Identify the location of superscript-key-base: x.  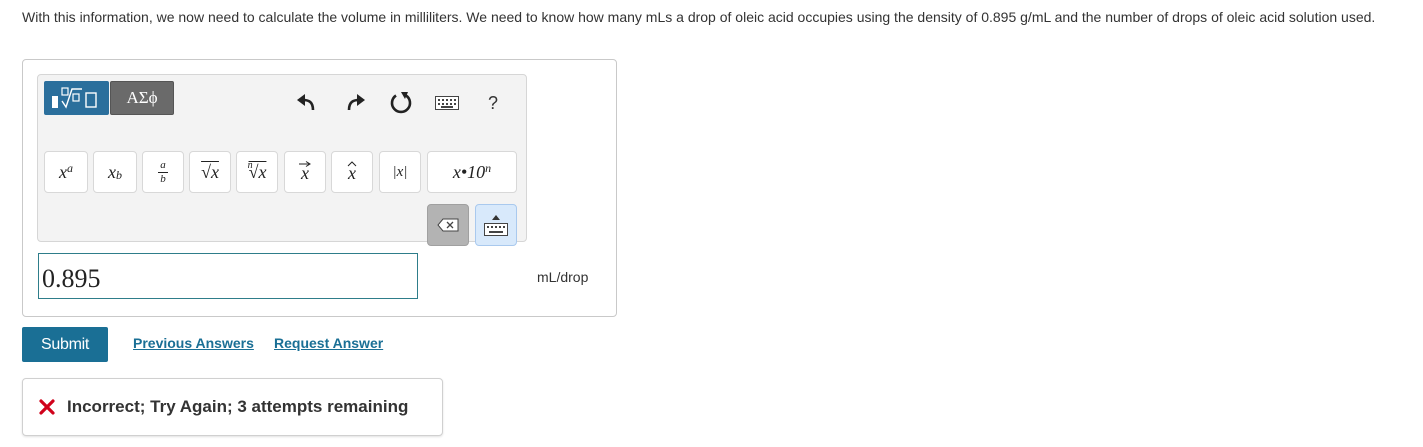
(63, 171).